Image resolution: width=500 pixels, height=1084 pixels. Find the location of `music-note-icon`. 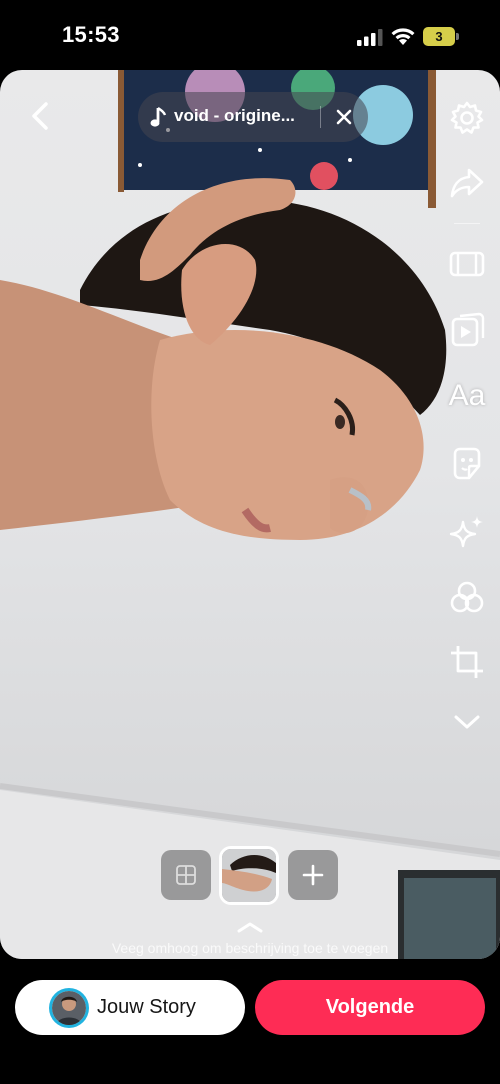

music-note-icon is located at coordinates (158, 117).